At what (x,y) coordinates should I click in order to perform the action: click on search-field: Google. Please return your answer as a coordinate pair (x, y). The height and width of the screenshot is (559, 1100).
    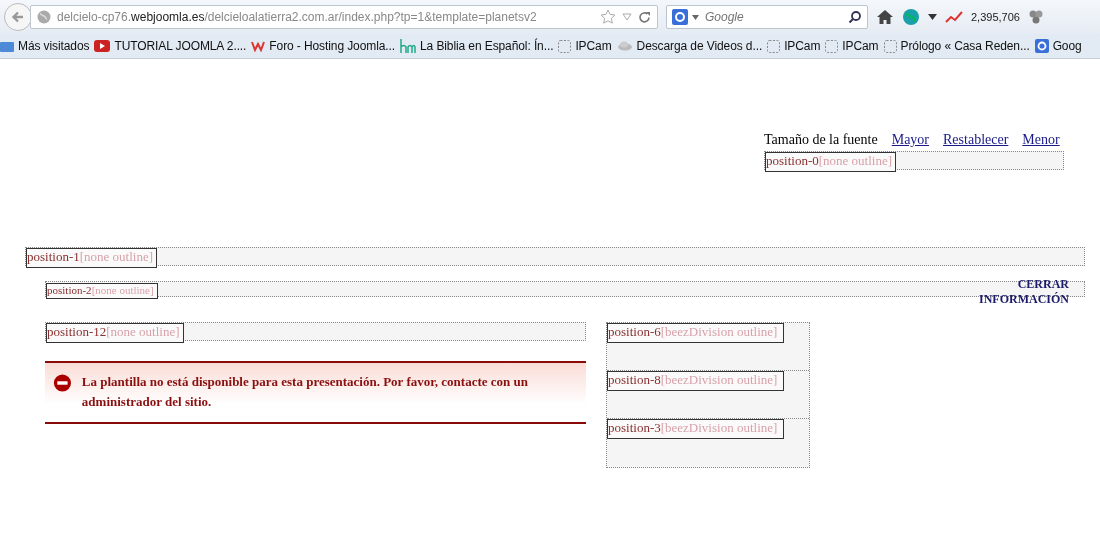
    Looking at the image, I should click on (767, 17).